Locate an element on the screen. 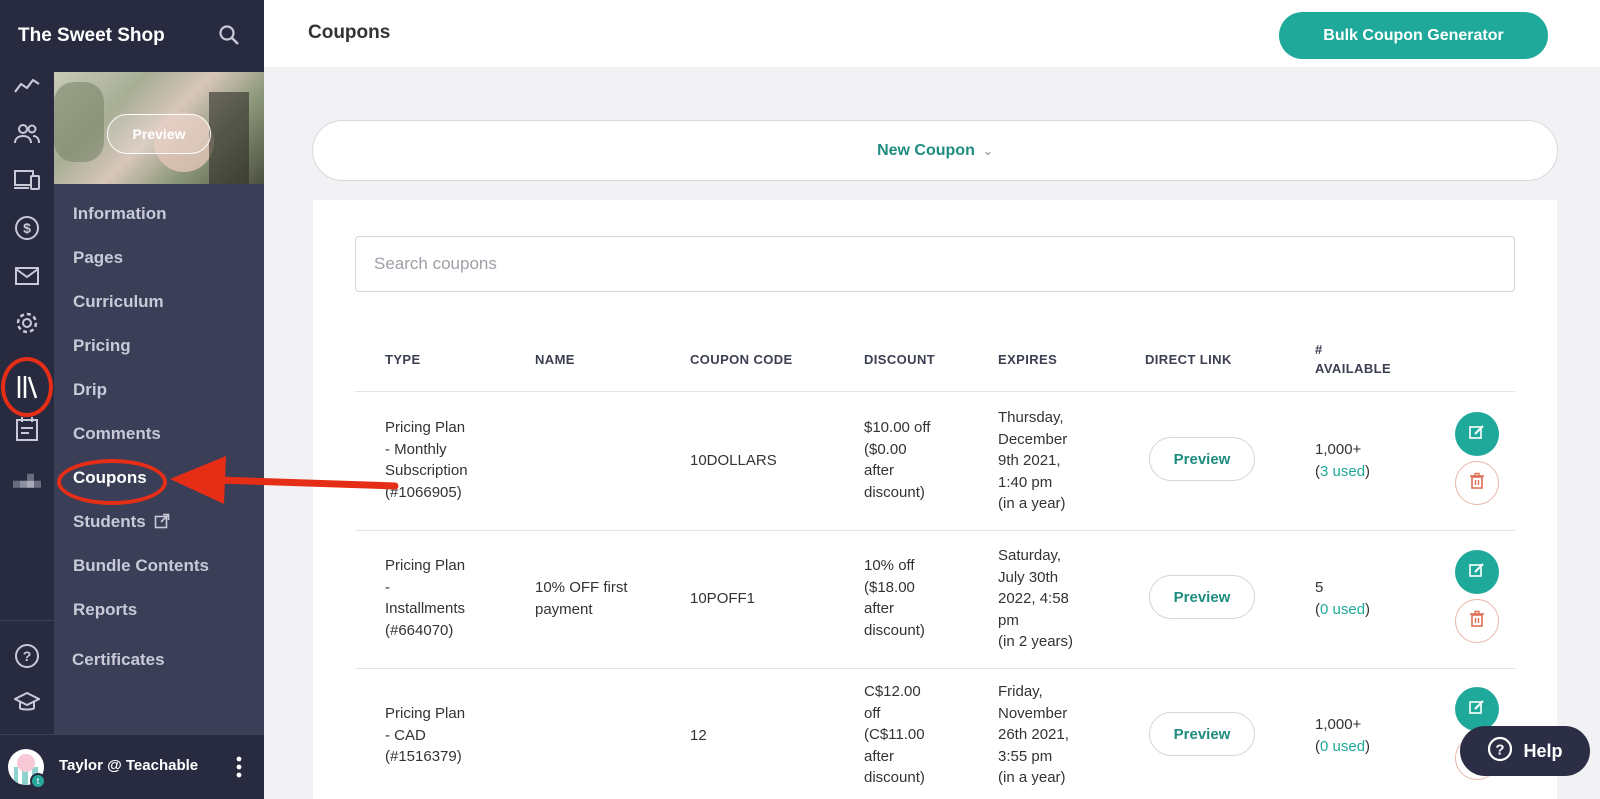 This screenshot has width=1600, height=799. coupon-code-cell: 10DOLLARS is located at coordinates (733, 460).